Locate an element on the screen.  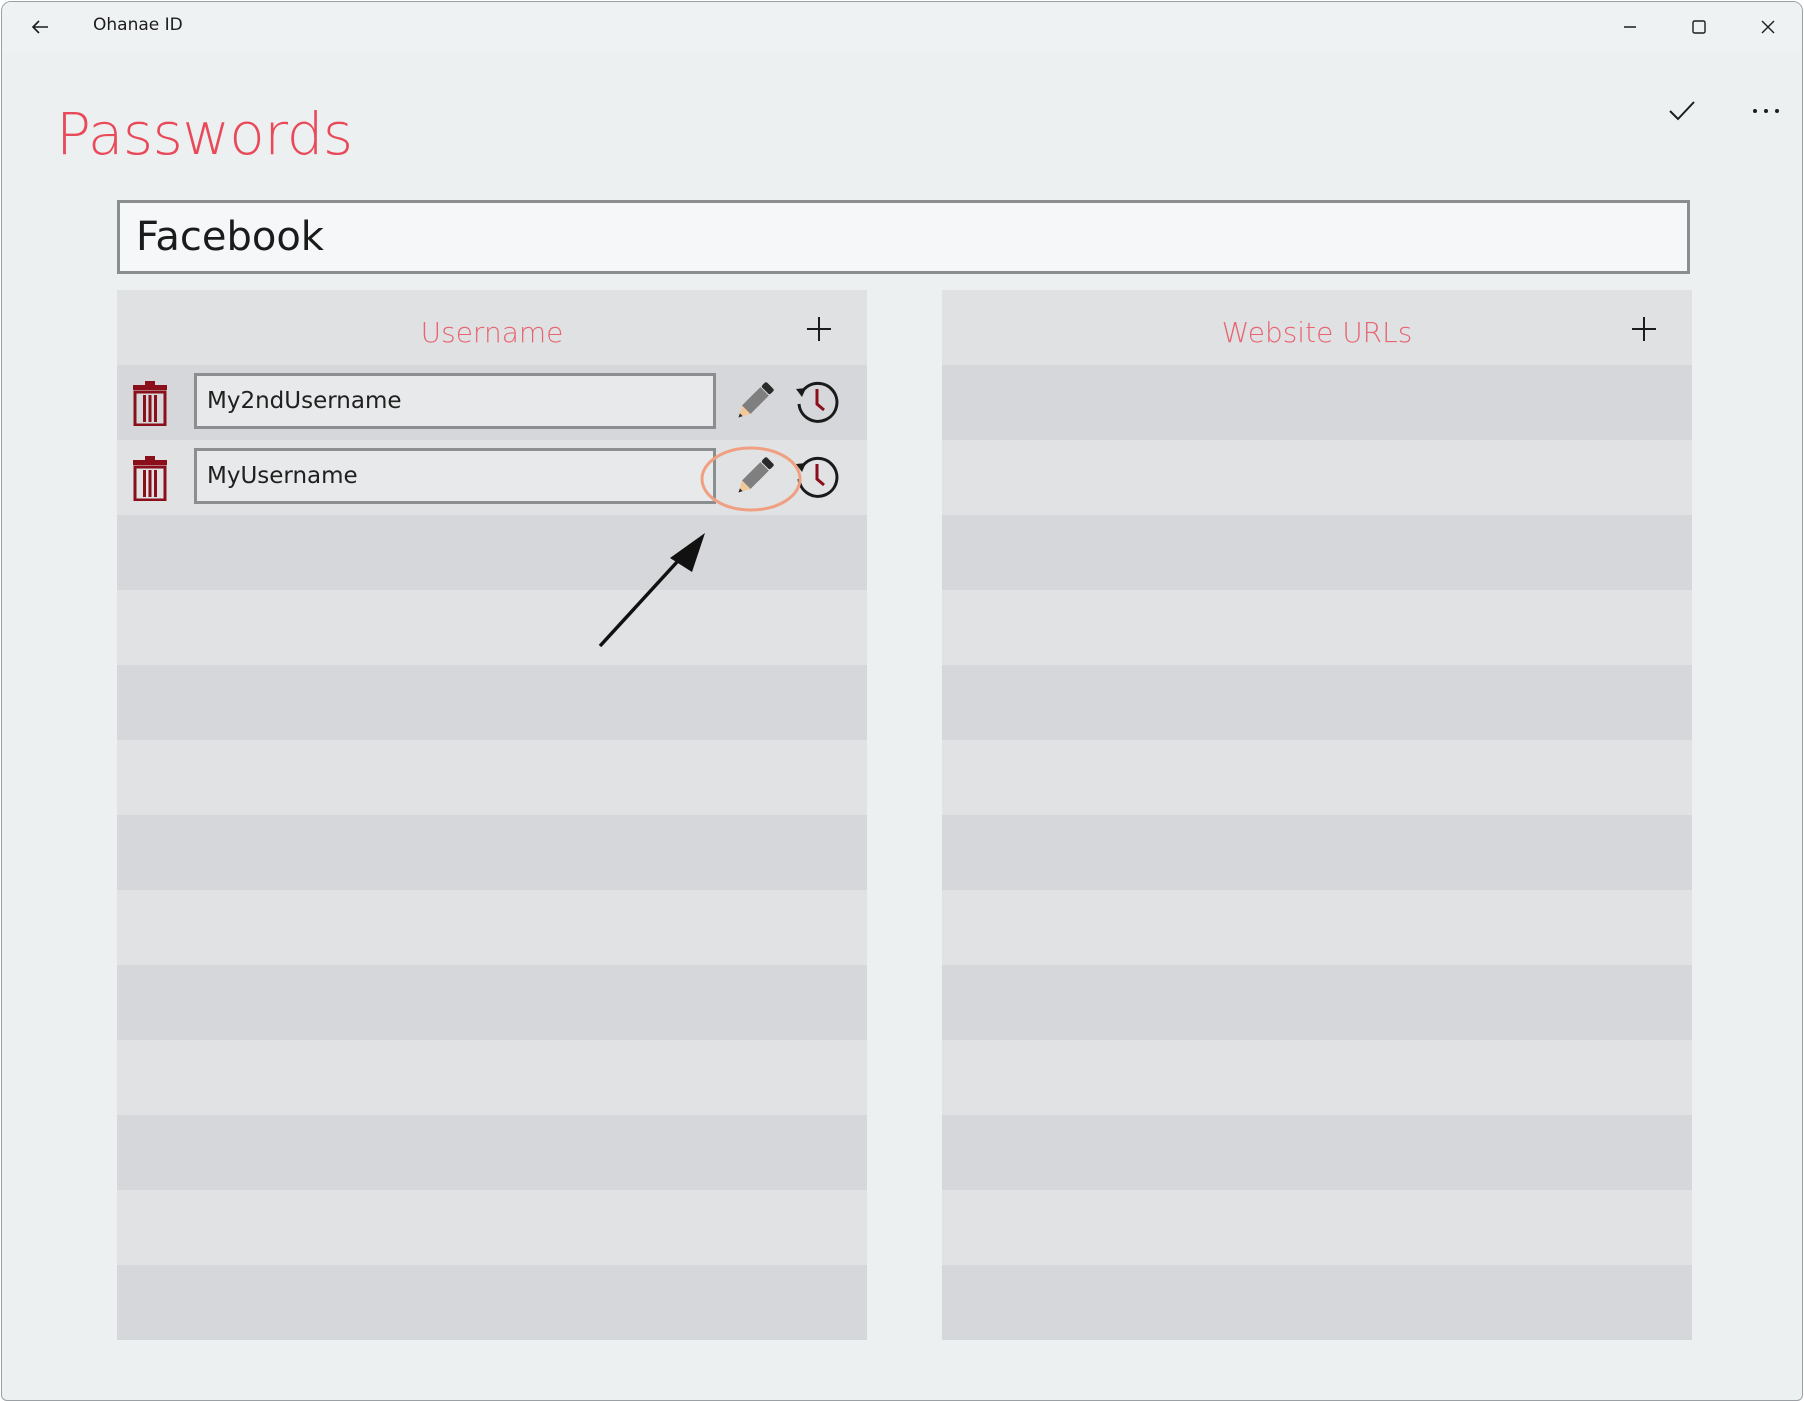
more-ellipsis-icon is located at coordinates (1766, 111).